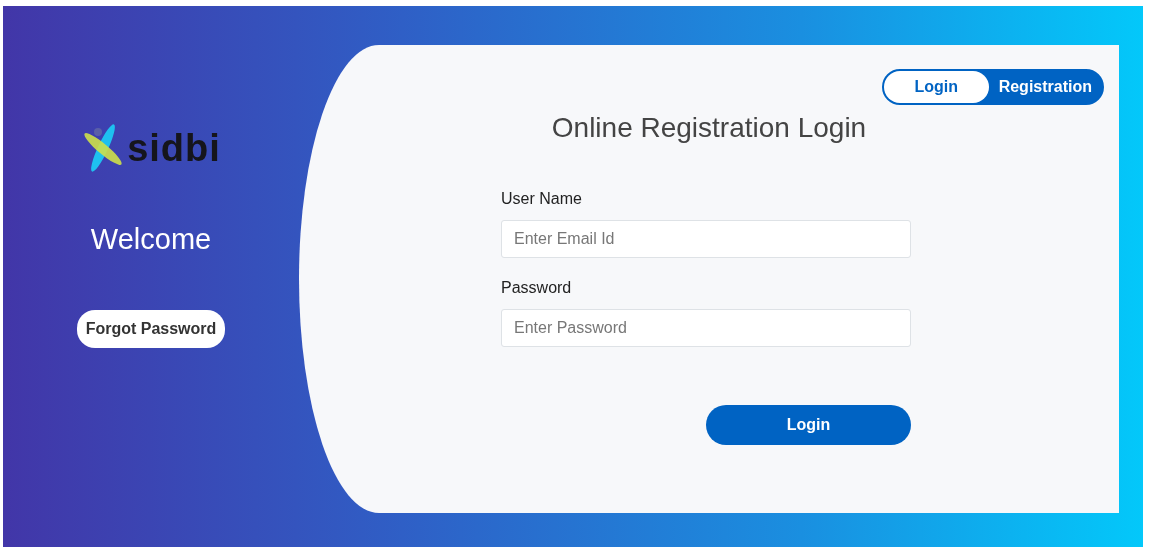 Image resolution: width=1162 pixels, height=547 pixels. What do you see at coordinates (151, 239) in the screenshot?
I see `welcome-heading: Welcome` at bounding box center [151, 239].